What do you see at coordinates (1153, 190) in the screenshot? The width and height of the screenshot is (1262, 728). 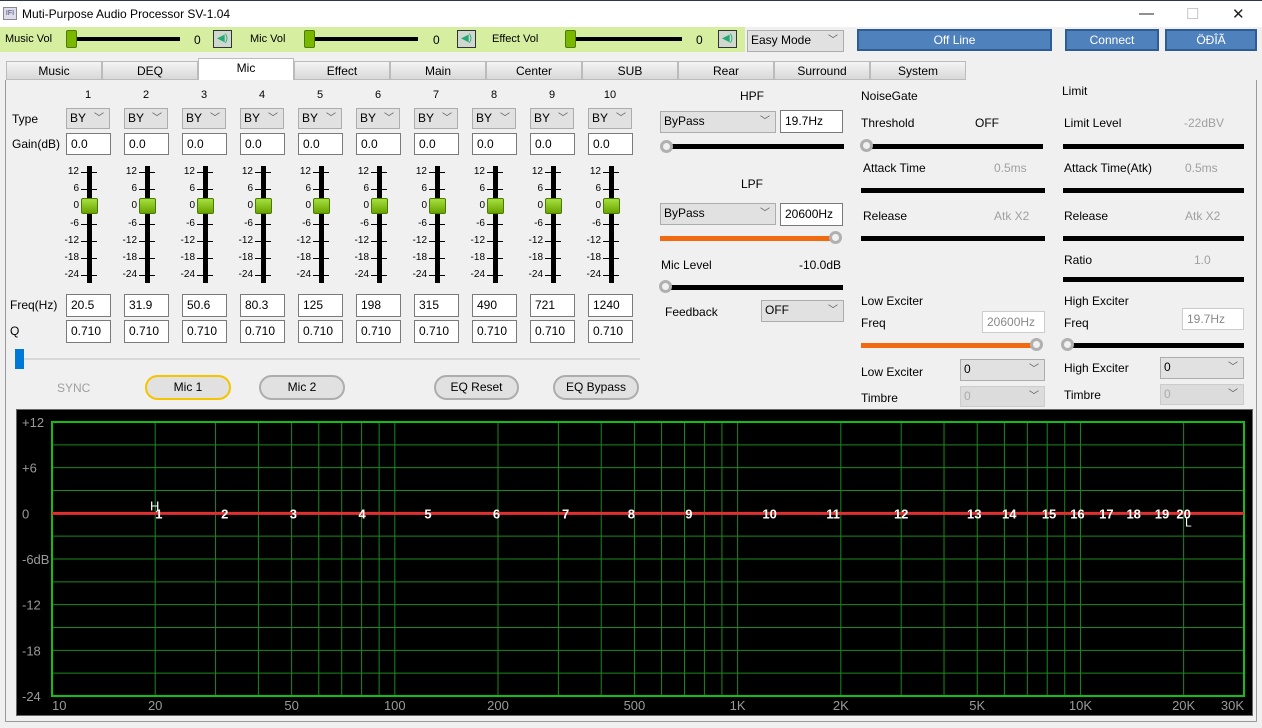 I see `limit-attack-slider` at bounding box center [1153, 190].